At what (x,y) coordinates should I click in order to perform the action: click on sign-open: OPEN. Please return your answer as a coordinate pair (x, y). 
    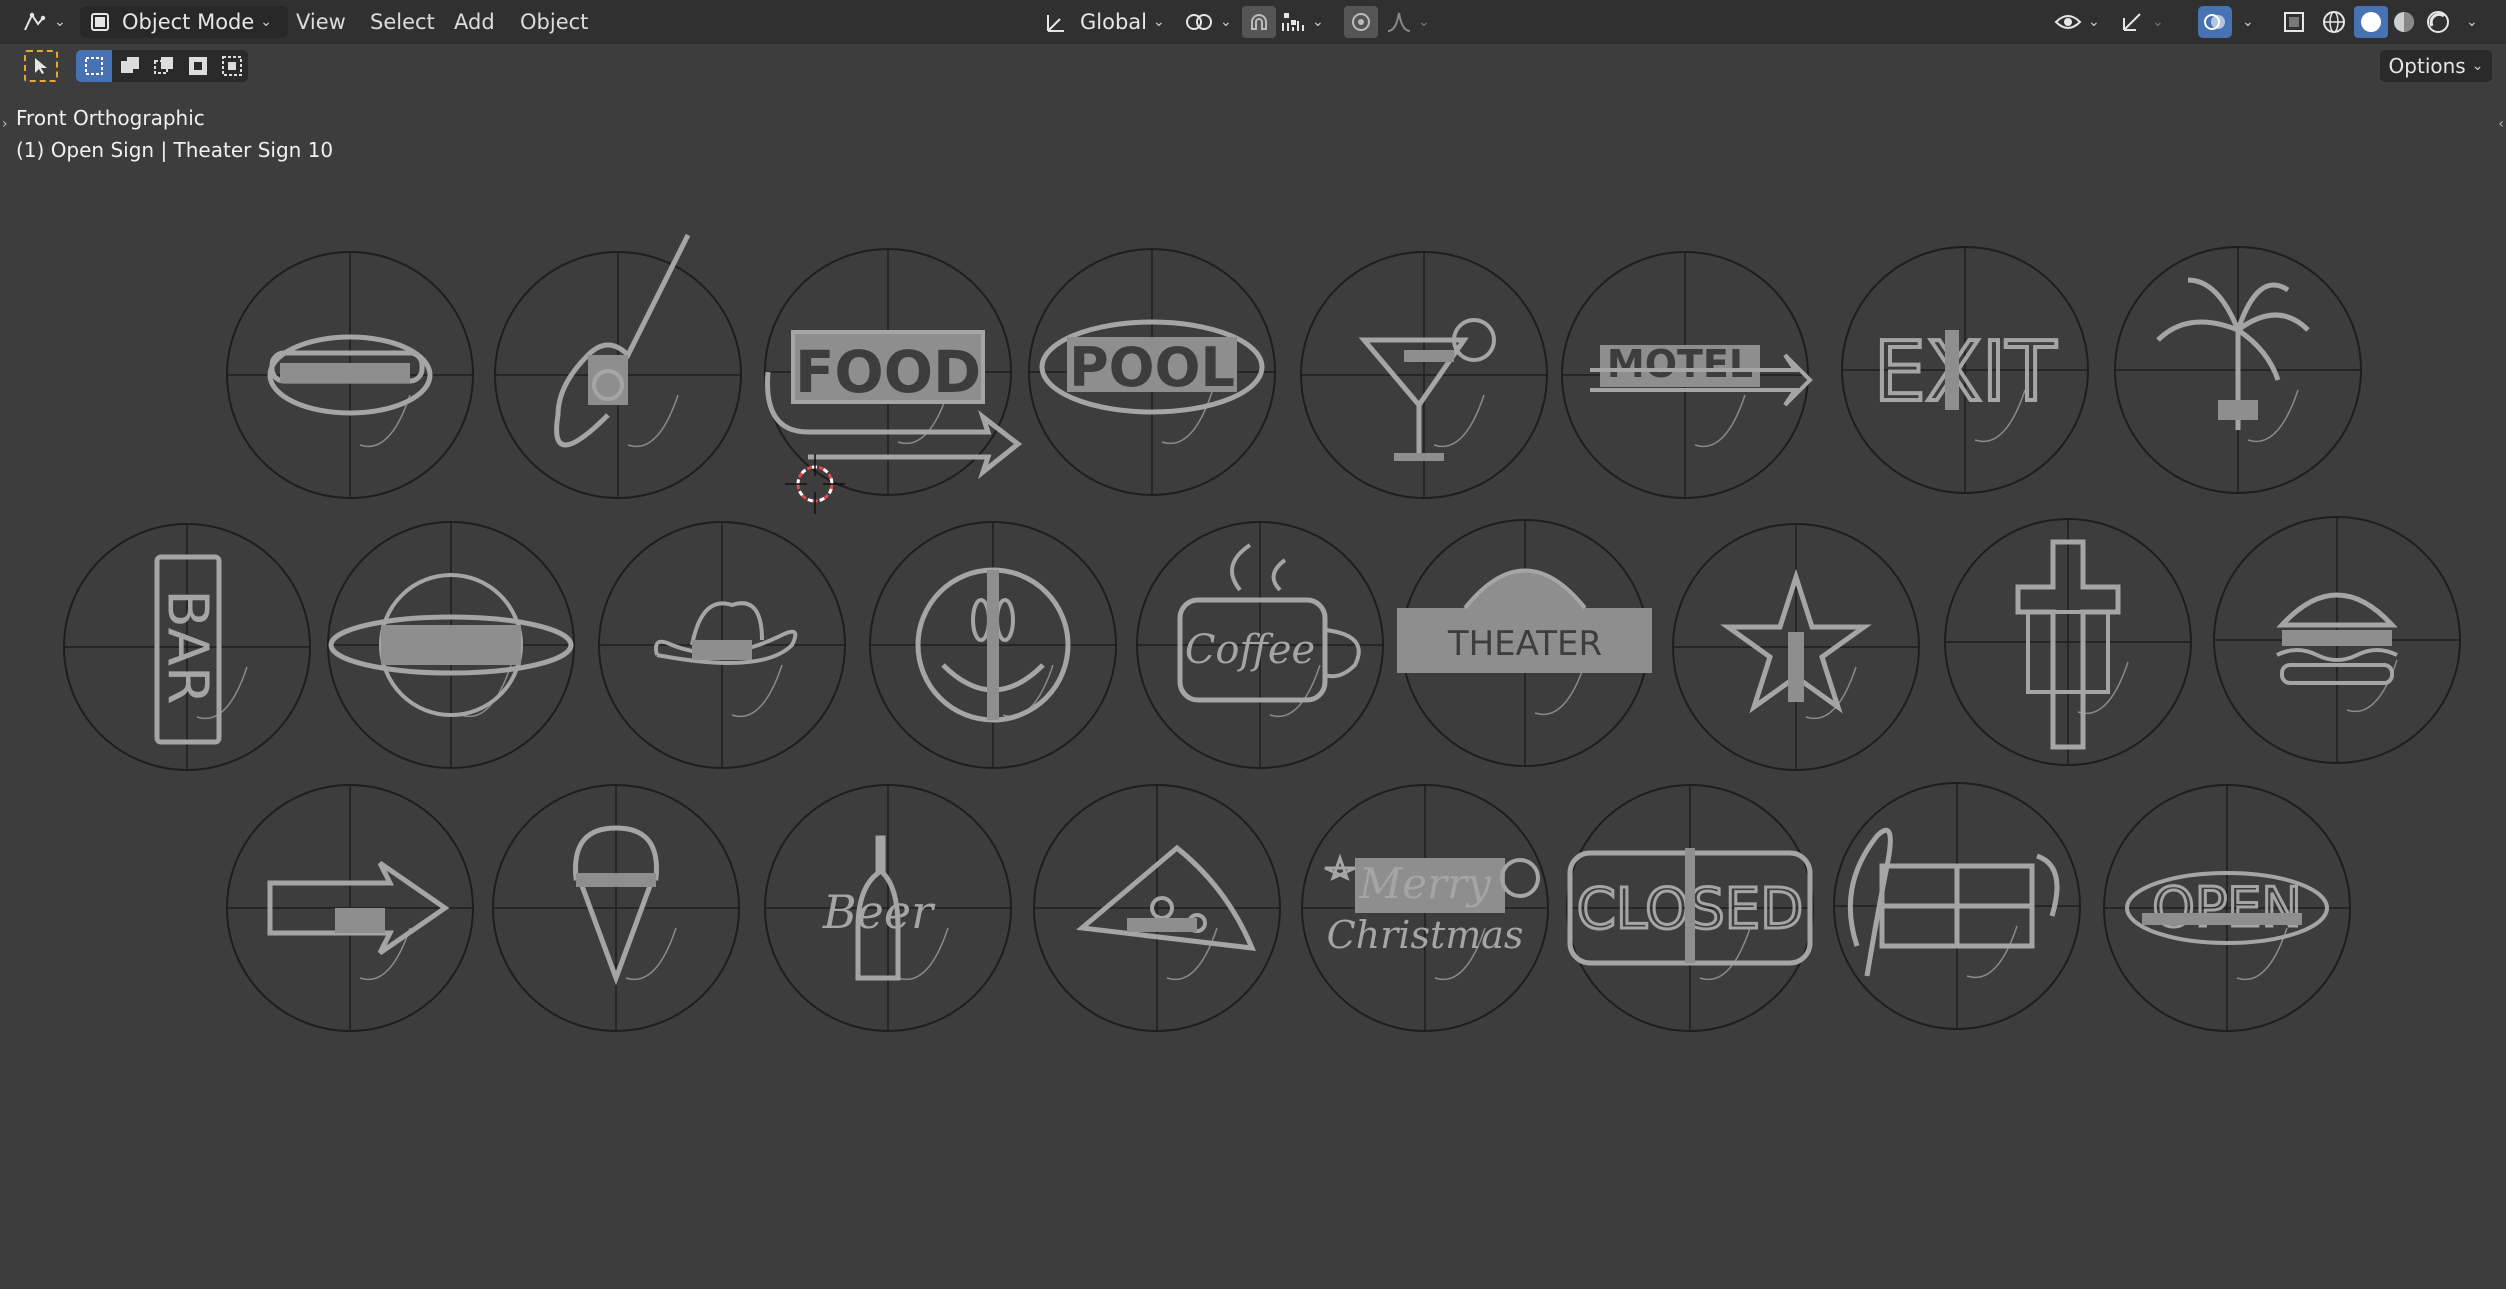
    Looking at the image, I should click on (2227, 908).